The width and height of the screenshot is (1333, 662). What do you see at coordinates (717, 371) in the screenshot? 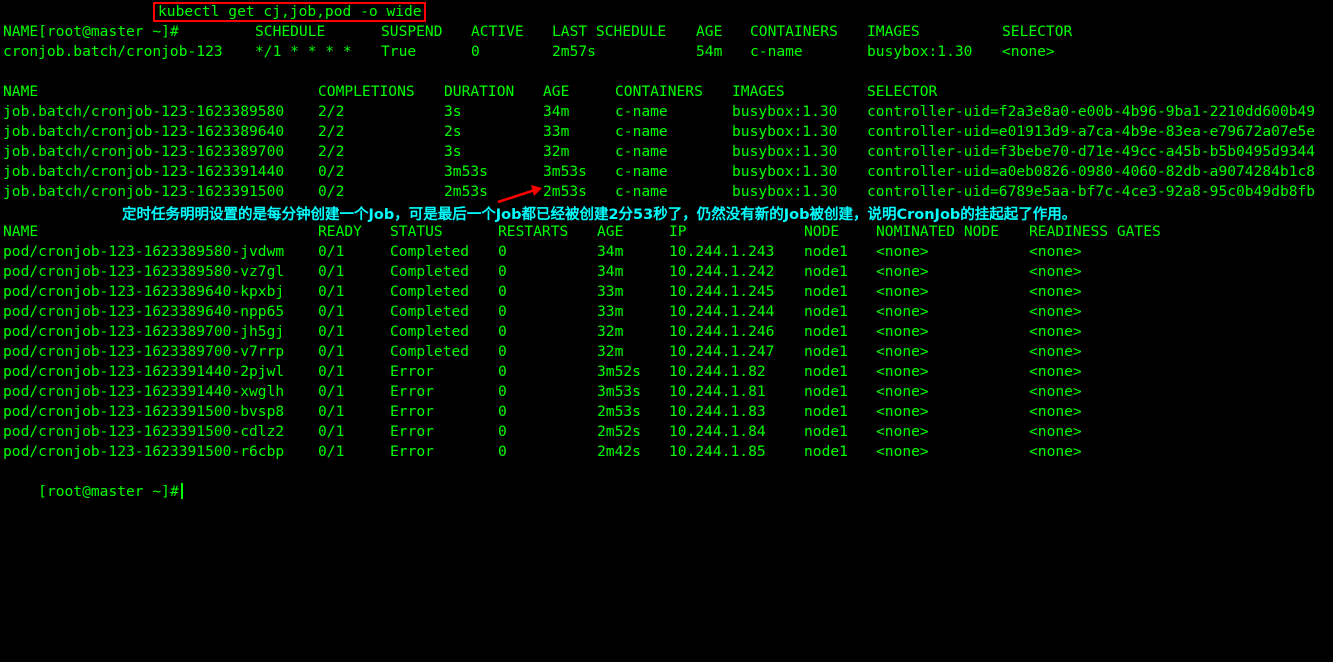
I see `pod-ip: 10.244.1.82` at bounding box center [717, 371].